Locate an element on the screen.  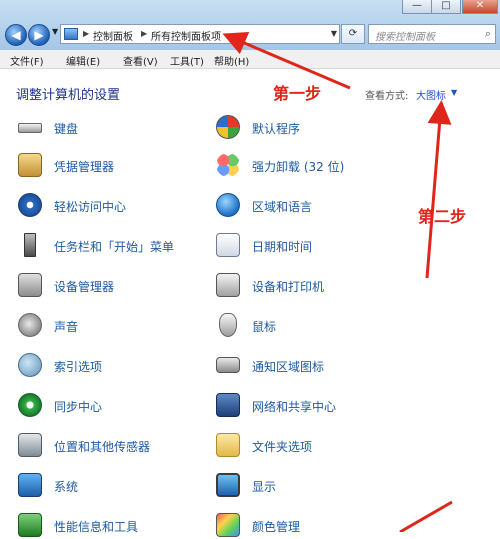
performance-icon is located at coordinates (30, 525).